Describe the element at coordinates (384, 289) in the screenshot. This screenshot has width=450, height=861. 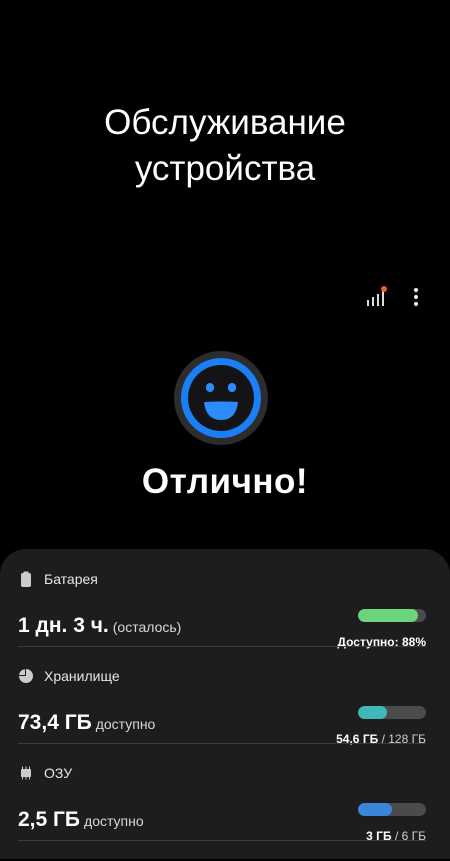
I see `notification-dot` at that location.